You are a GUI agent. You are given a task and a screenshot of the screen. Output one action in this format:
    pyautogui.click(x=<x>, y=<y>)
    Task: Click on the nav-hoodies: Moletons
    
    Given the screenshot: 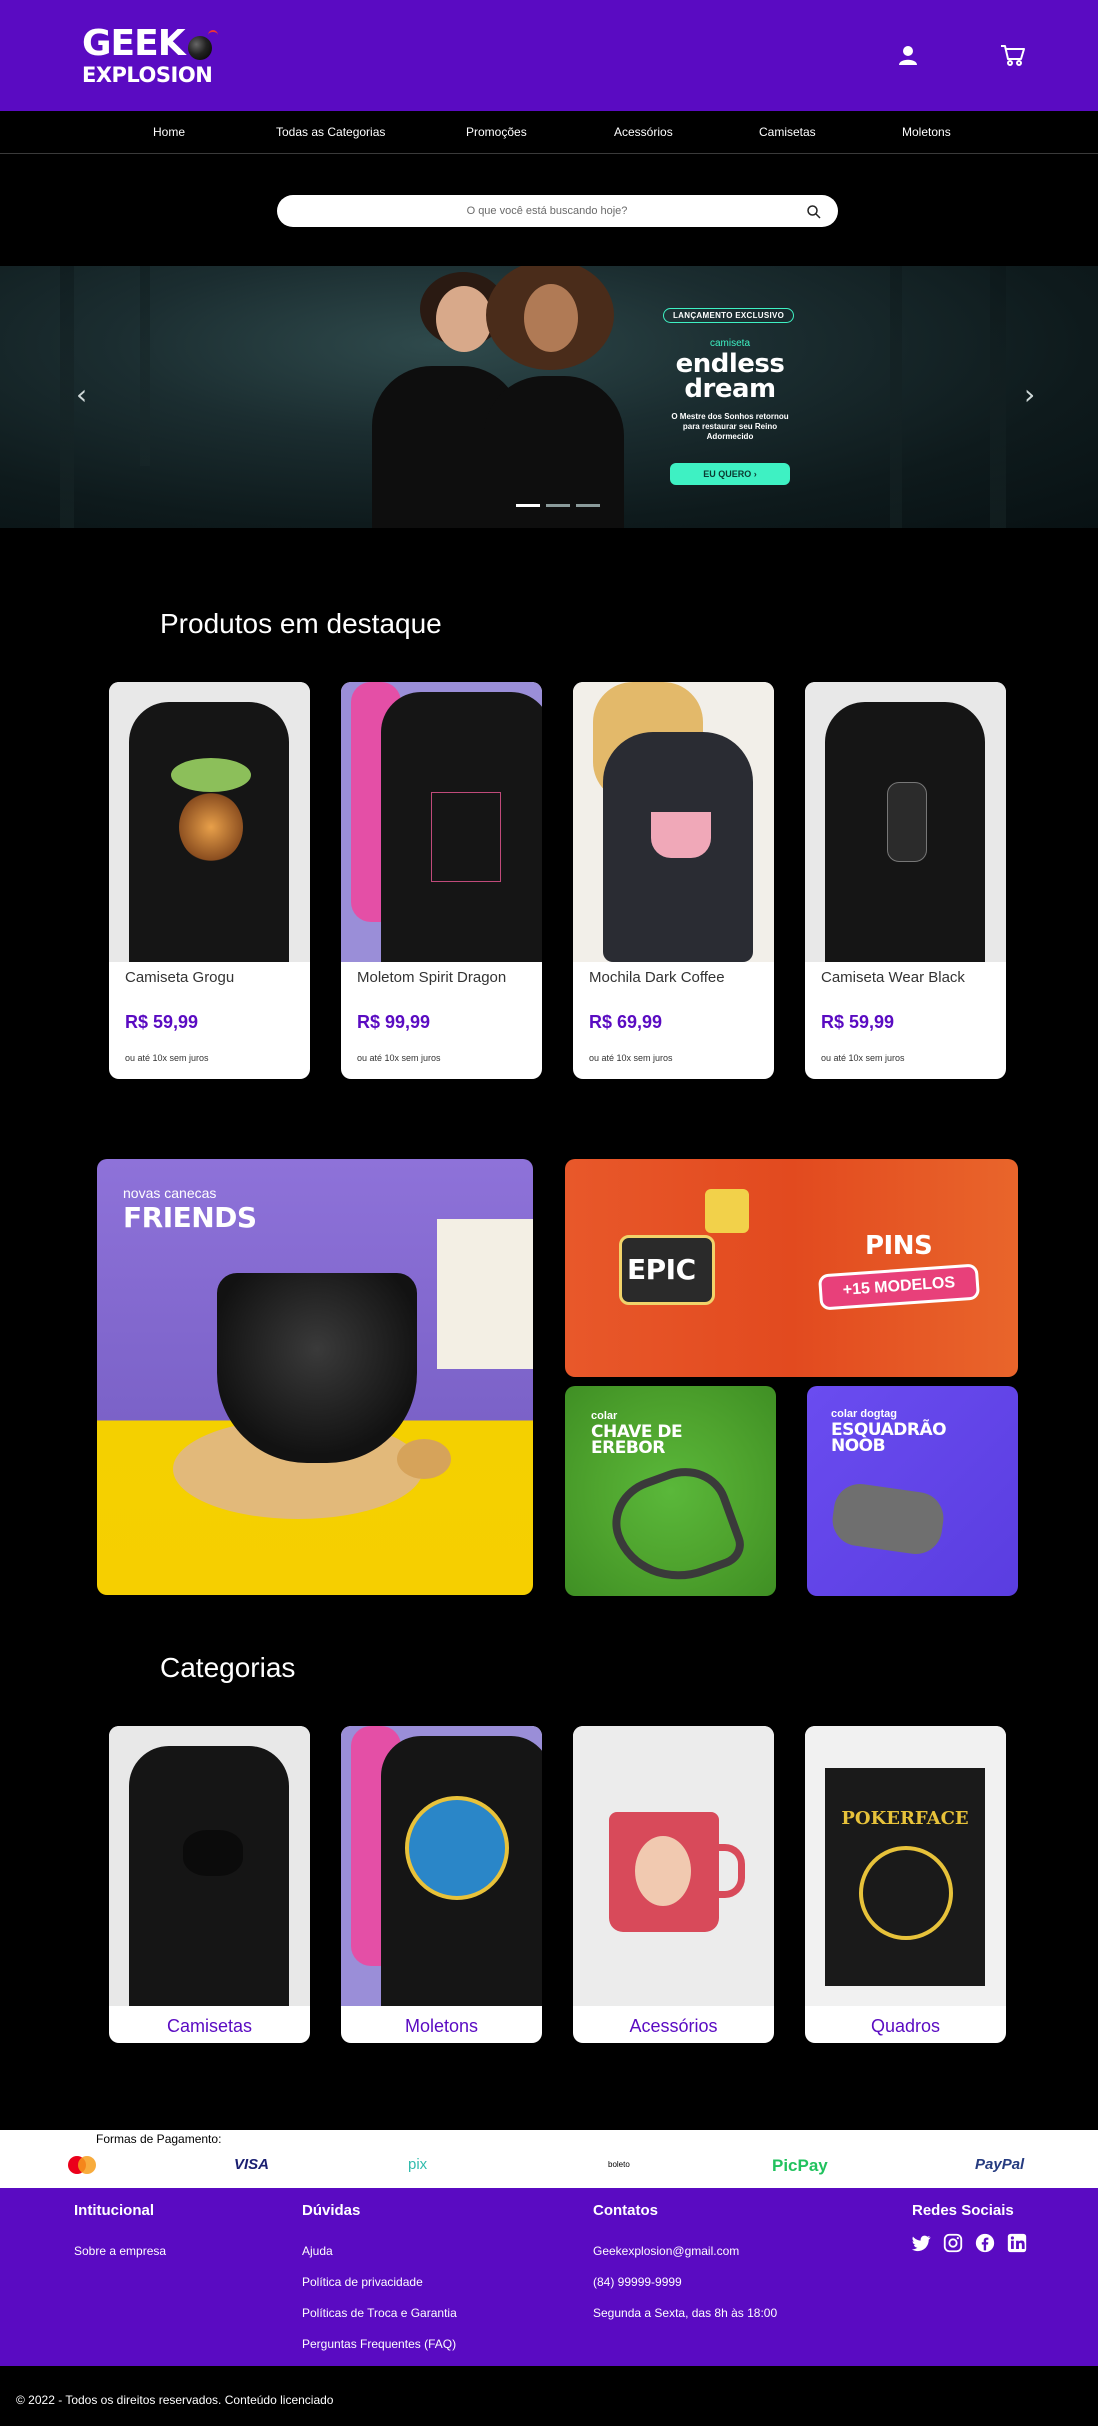 What is the action you would take?
    pyautogui.click(x=926, y=132)
    